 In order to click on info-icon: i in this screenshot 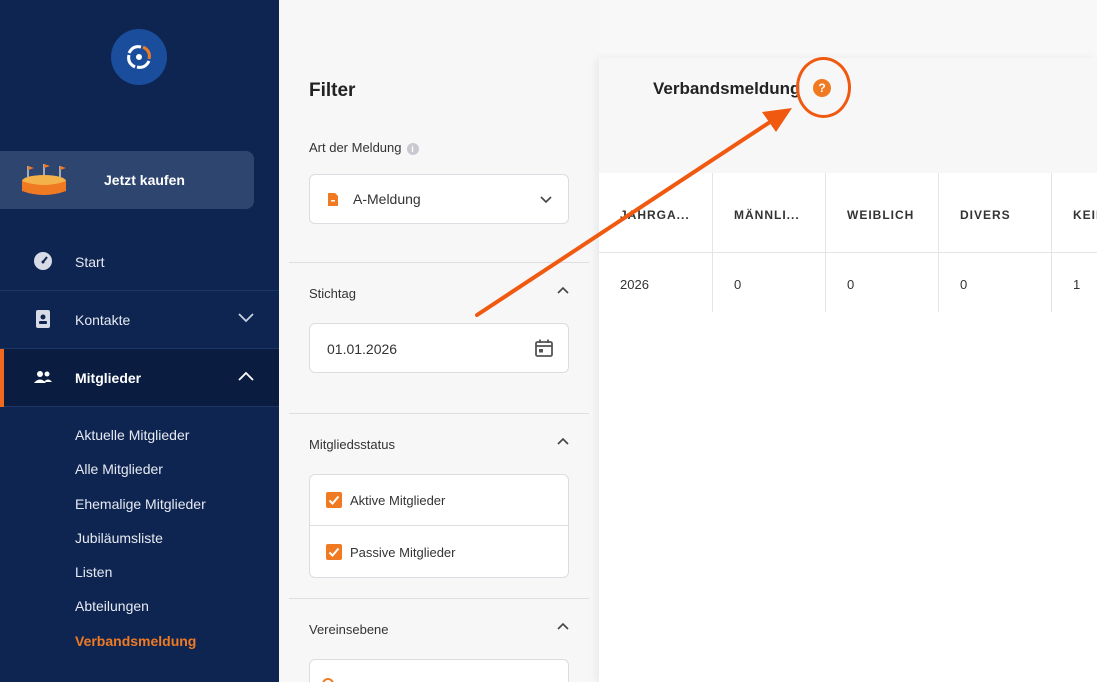, I will do `click(412, 149)`.